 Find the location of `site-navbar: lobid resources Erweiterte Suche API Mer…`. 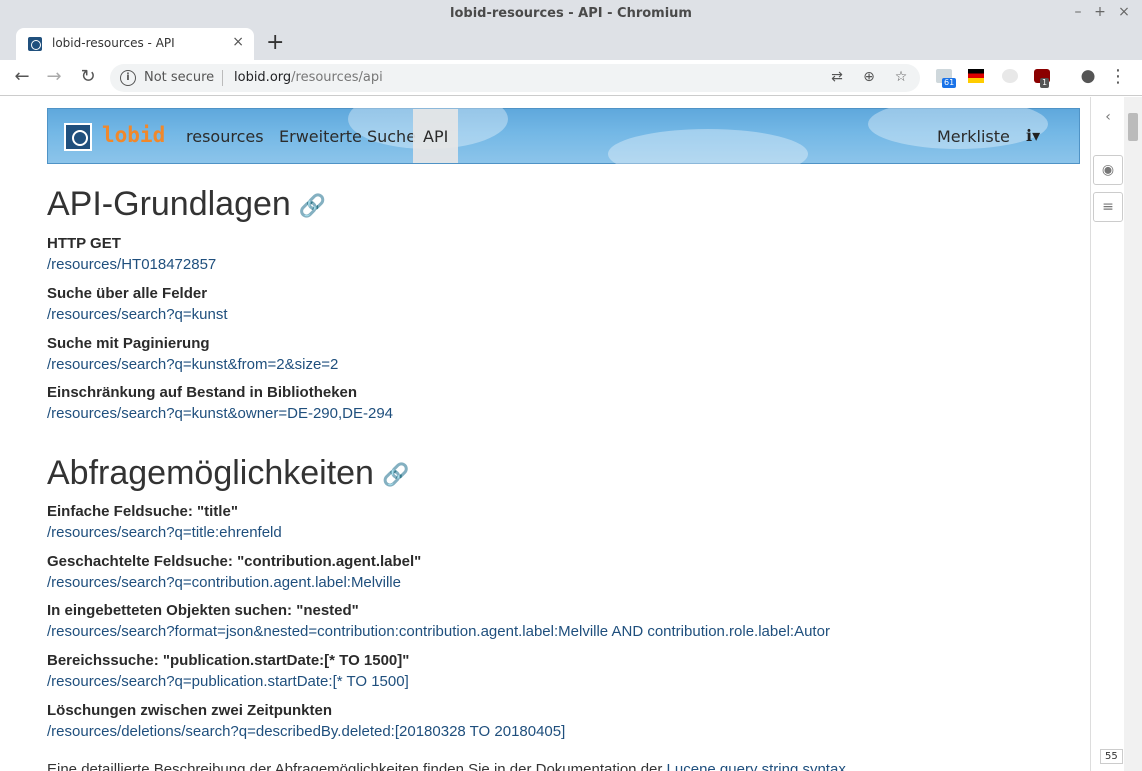

site-navbar: lobid resources Erweiterte Suche API Mer… is located at coordinates (563, 138).